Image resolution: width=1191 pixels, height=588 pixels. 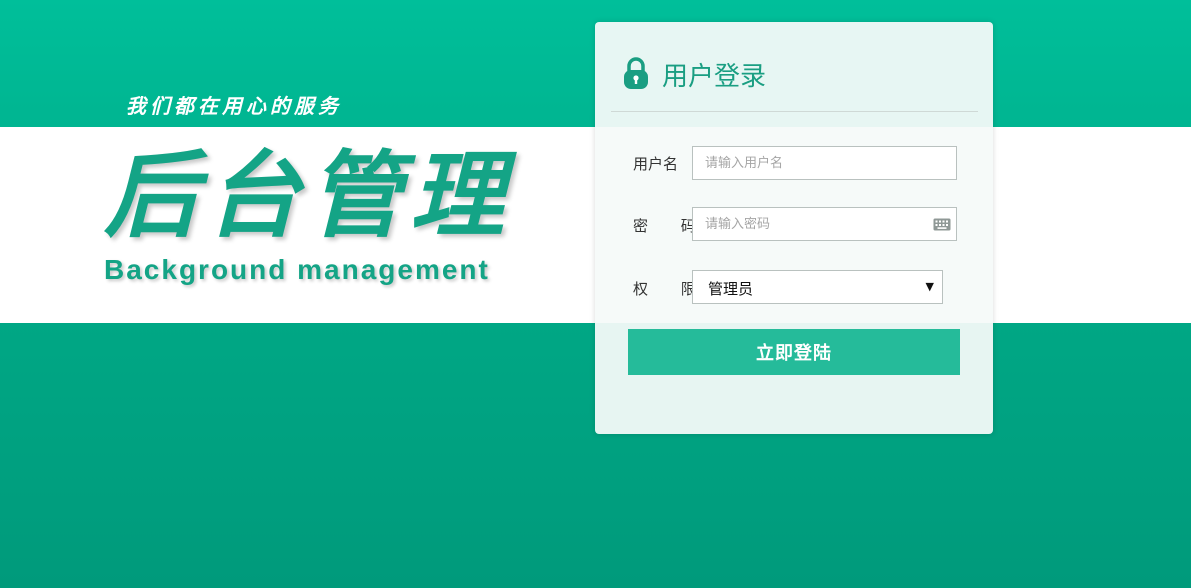 I want to click on login-button: 立即登陆, so click(x=794, y=352).